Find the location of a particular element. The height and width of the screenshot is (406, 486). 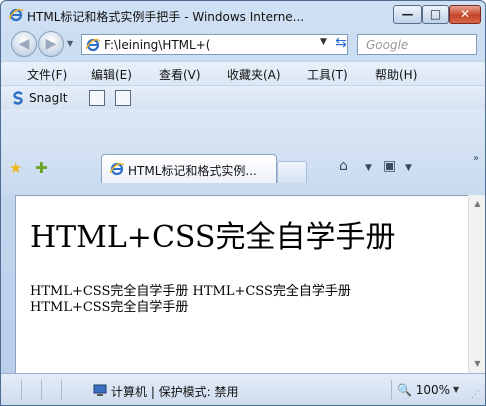

menu-bar: 文件(F) 编辑(E) 查看(V) 收藏夹(A) 工具(T) 帮助(H) is located at coordinates (243, 73).